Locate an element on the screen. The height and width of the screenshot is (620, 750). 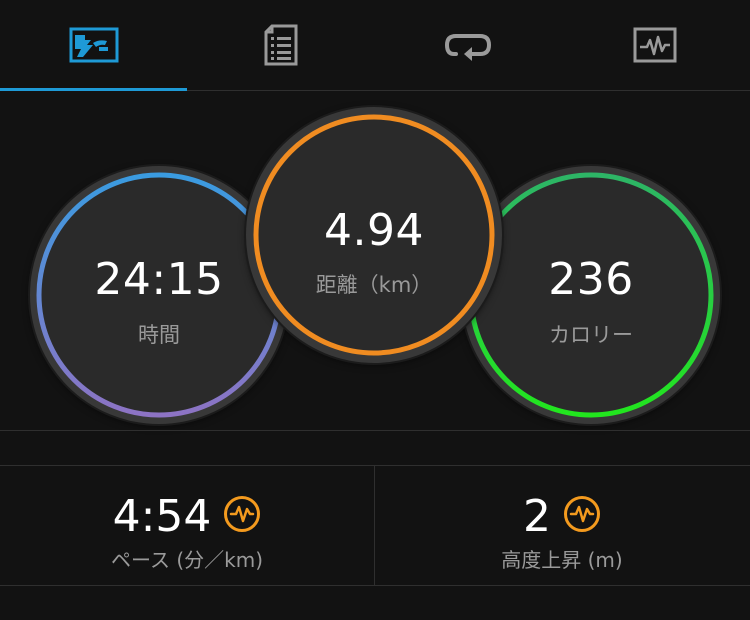
pace-metric: 4:54 ペース (分／km) is located at coordinates (187, 525).